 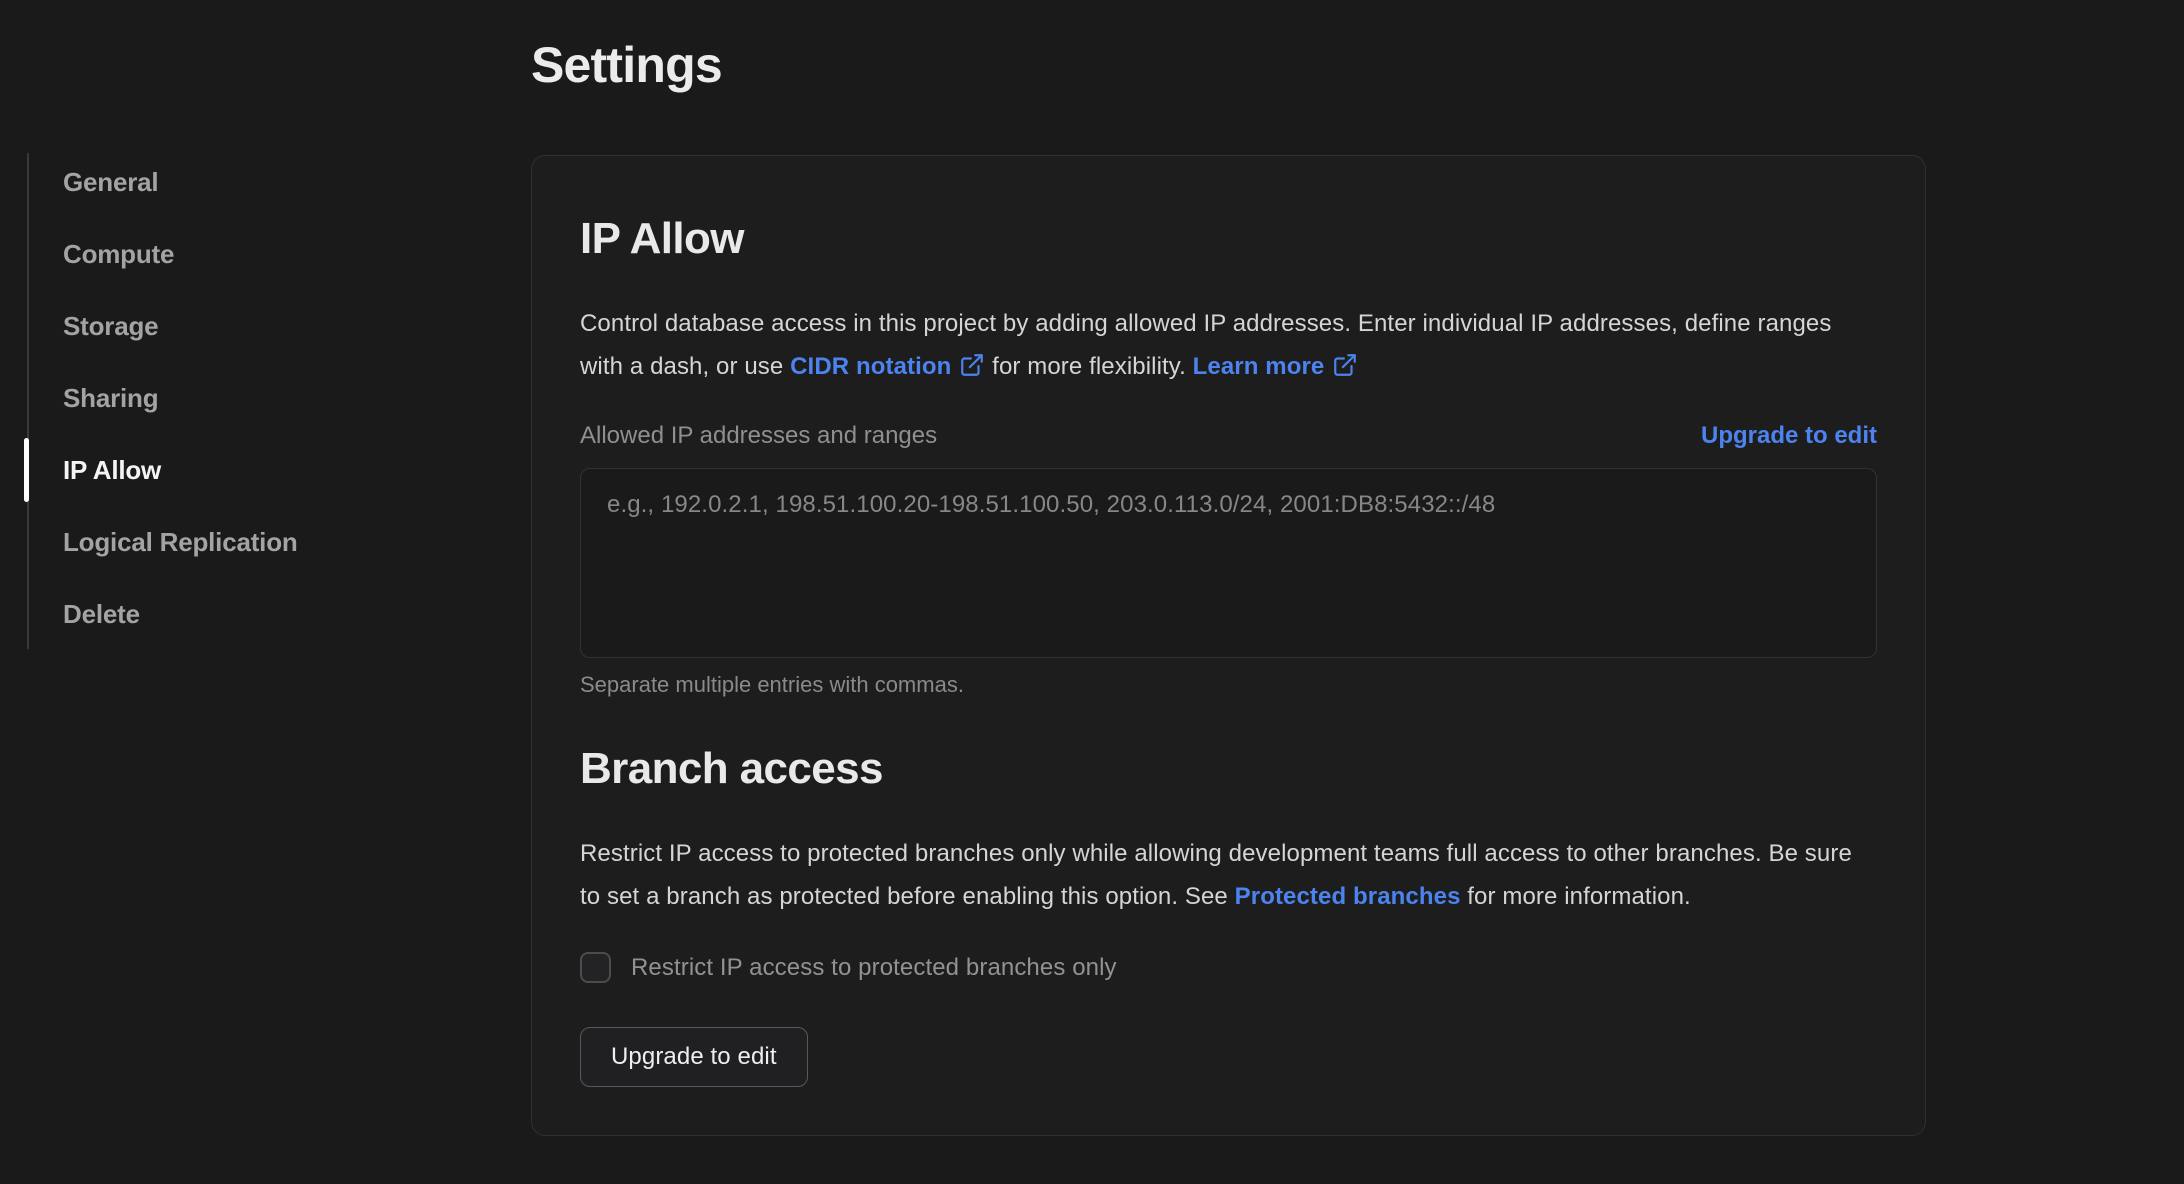 I want to click on sidebar-item-sharing: Sharing, so click(x=280, y=398).